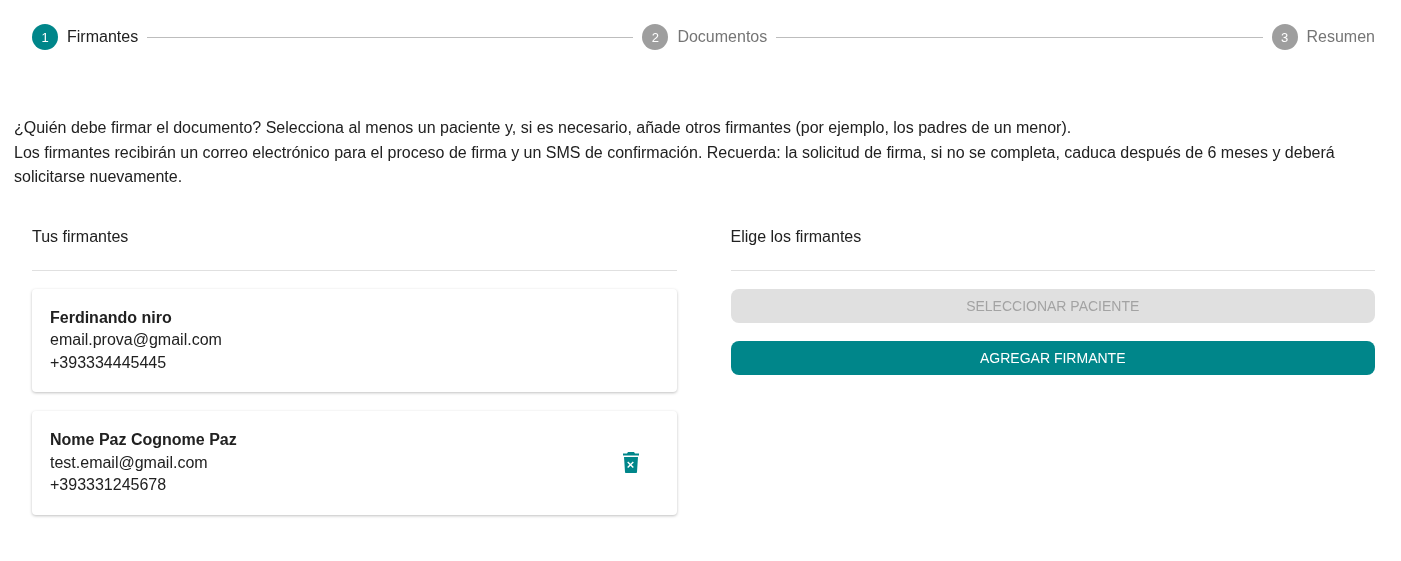  What do you see at coordinates (1052, 357) in the screenshot?
I see `add-signer-button: AGREGAR FIRMANTE` at bounding box center [1052, 357].